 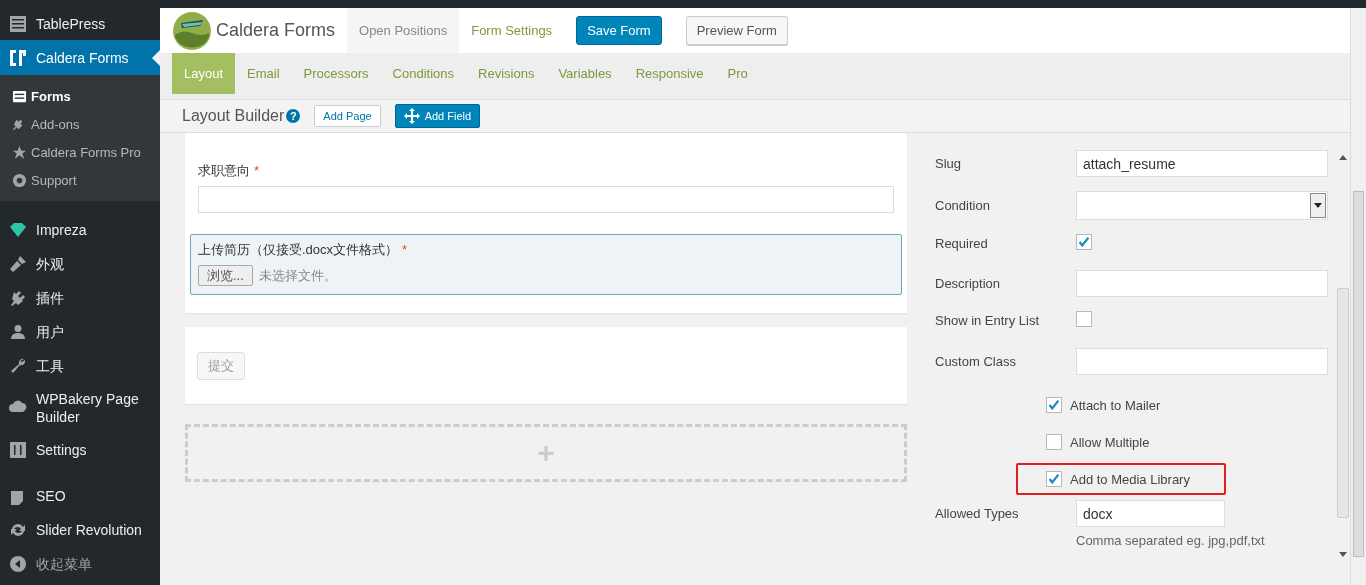 I want to click on setting-label: Condition, so click(x=963, y=205).